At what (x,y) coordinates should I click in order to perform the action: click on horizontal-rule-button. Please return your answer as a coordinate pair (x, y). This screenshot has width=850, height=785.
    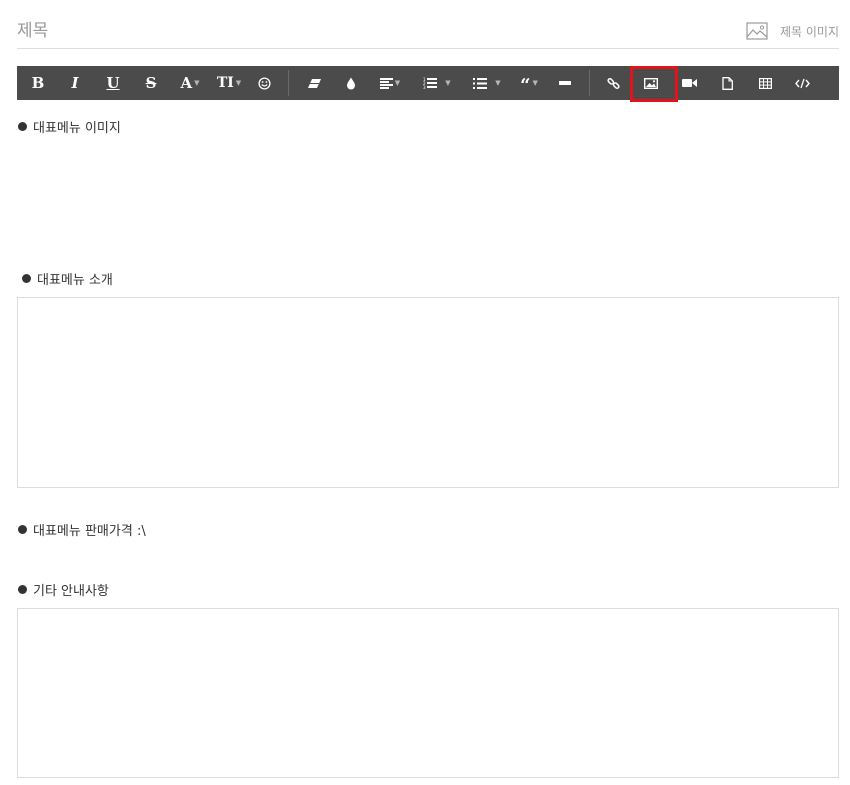
    Looking at the image, I should click on (565, 83).